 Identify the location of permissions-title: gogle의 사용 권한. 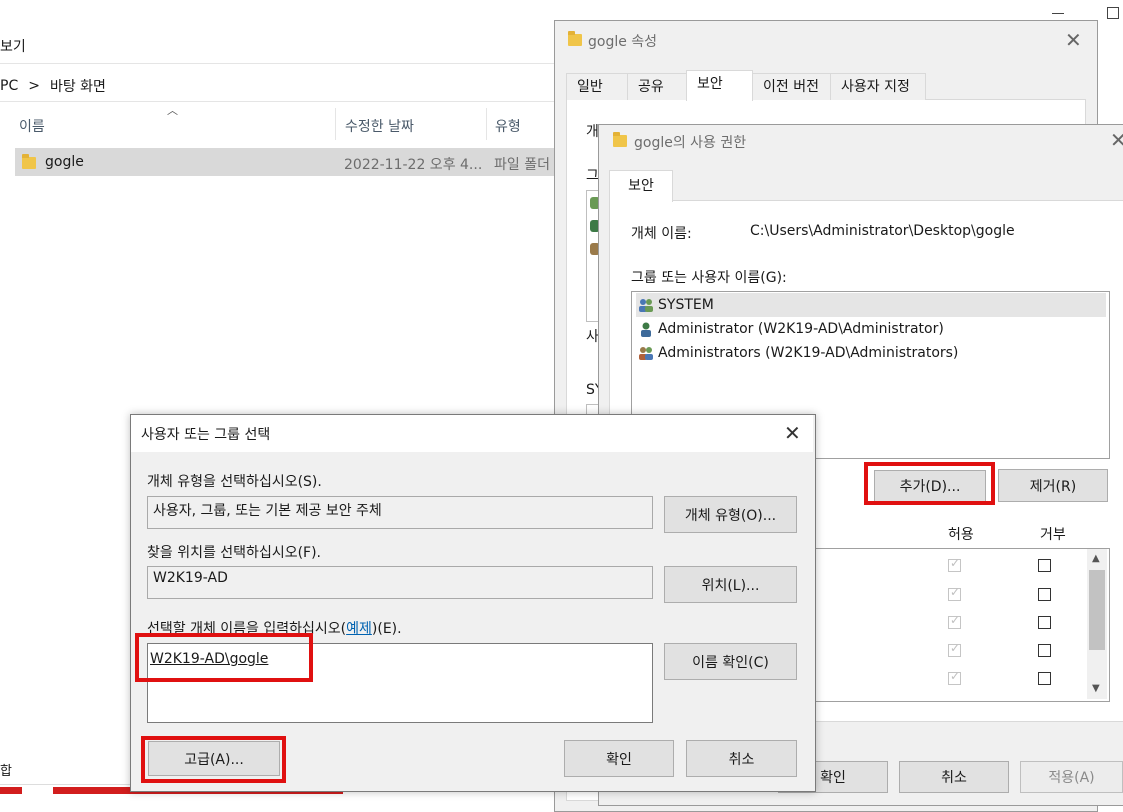
(690, 143).